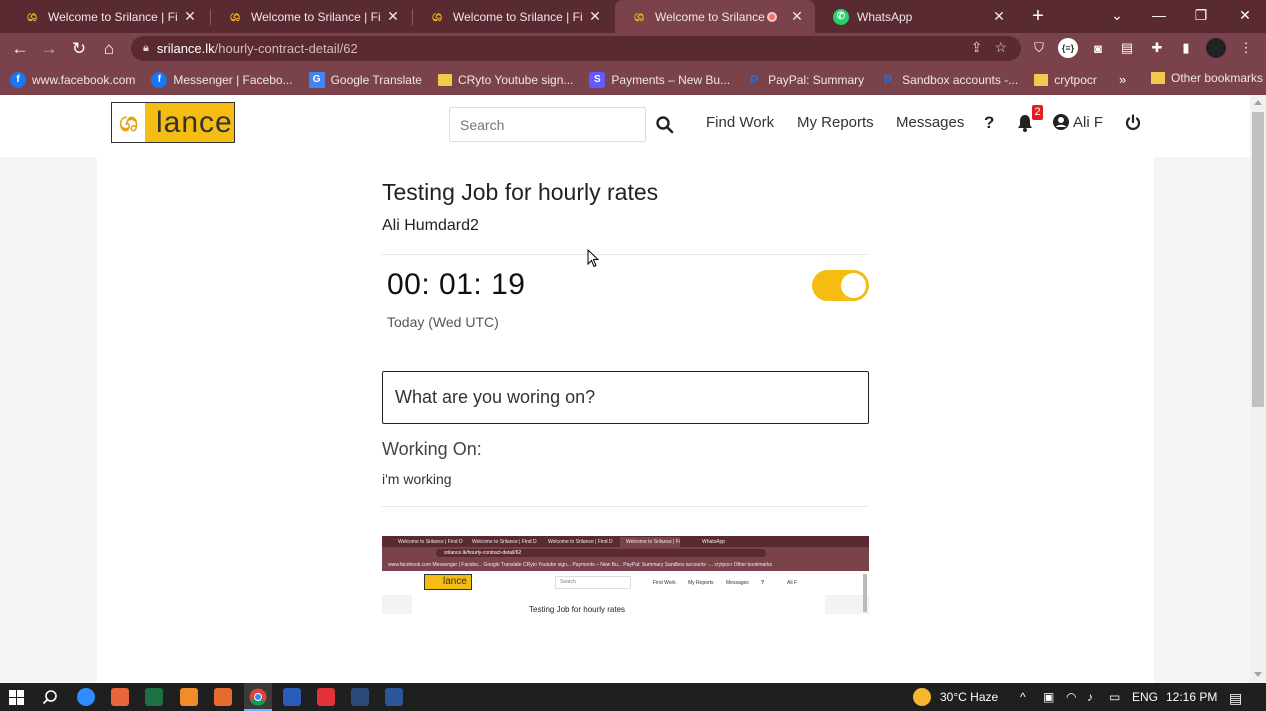  I want to click on bookmark-facebook: f www.facebook.com, so click(72, 79).